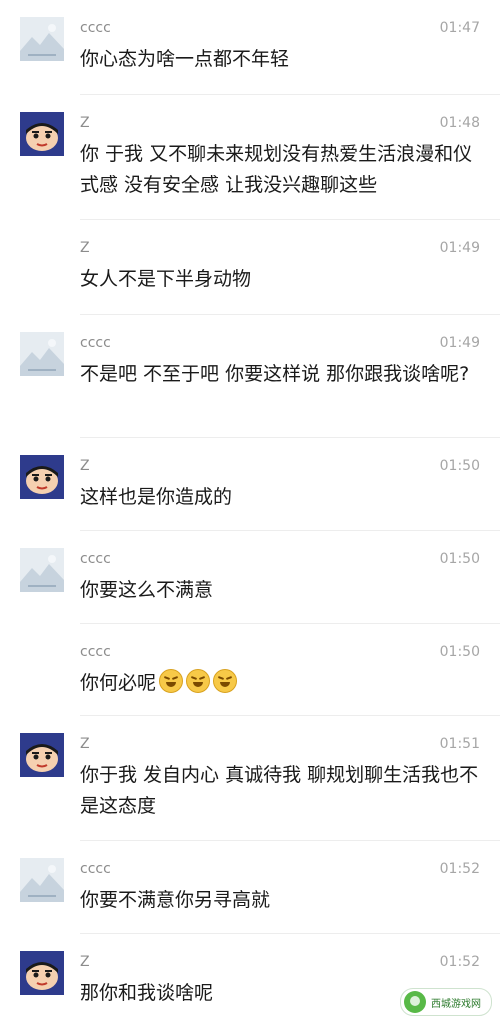  I want to click on message-text: 你要不满意你另寻高就, so click(175, 900).